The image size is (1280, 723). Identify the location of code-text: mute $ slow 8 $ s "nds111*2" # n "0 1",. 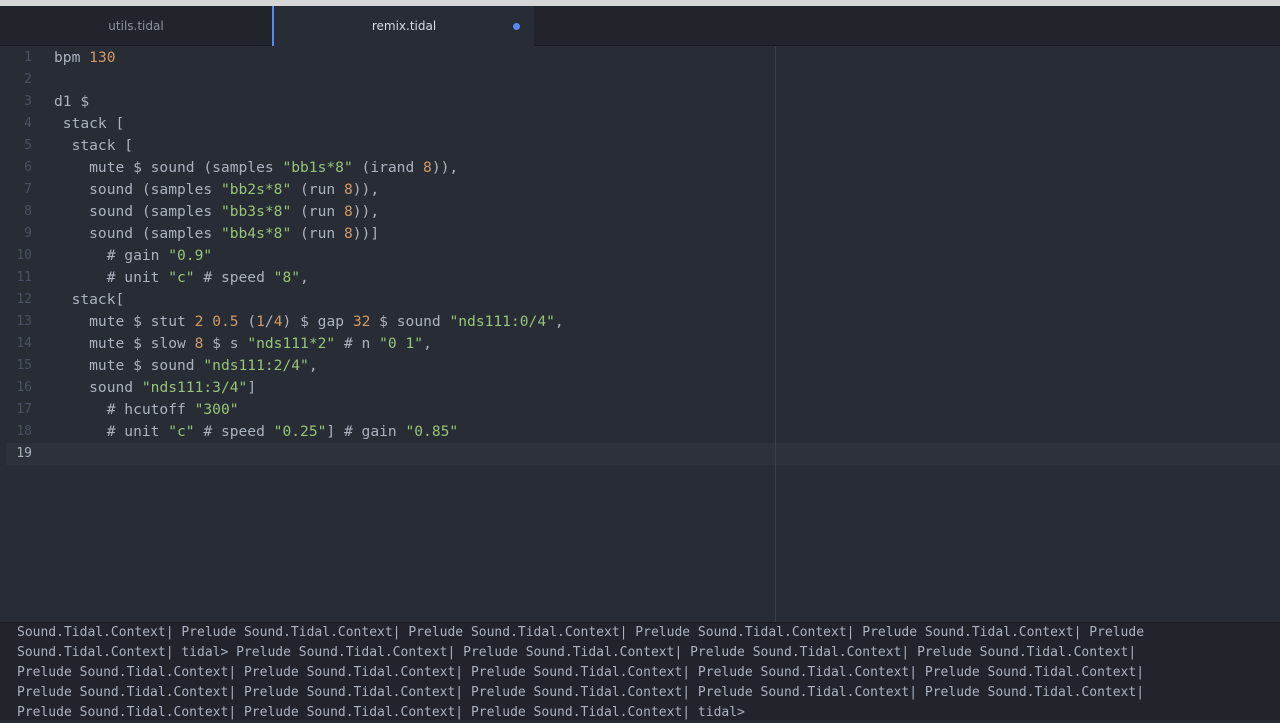
(243, 344).